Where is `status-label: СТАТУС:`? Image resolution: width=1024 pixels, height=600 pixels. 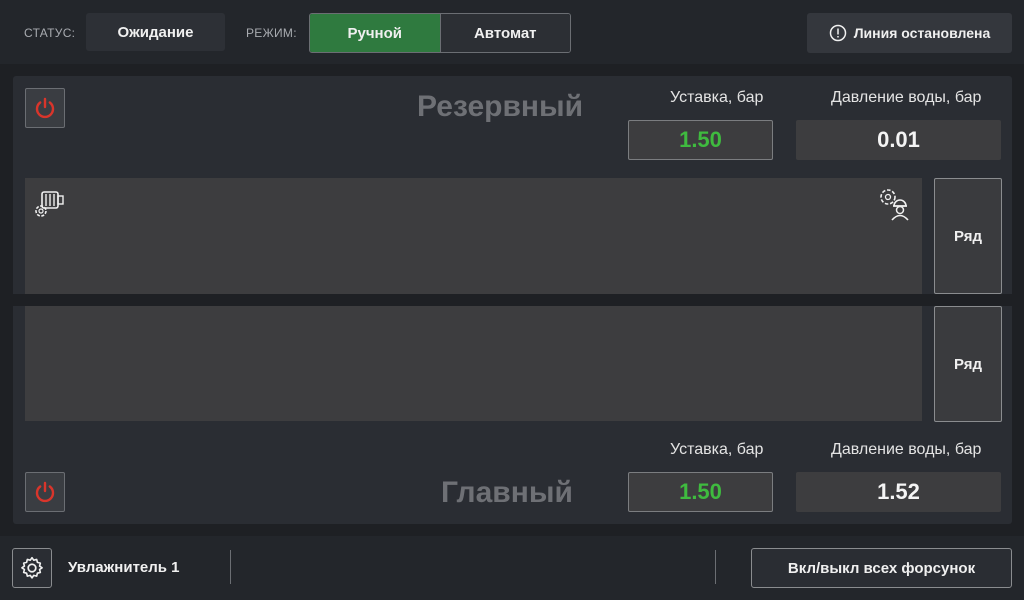
status-label: СТАТУС: is located at coordinates (50, 33).